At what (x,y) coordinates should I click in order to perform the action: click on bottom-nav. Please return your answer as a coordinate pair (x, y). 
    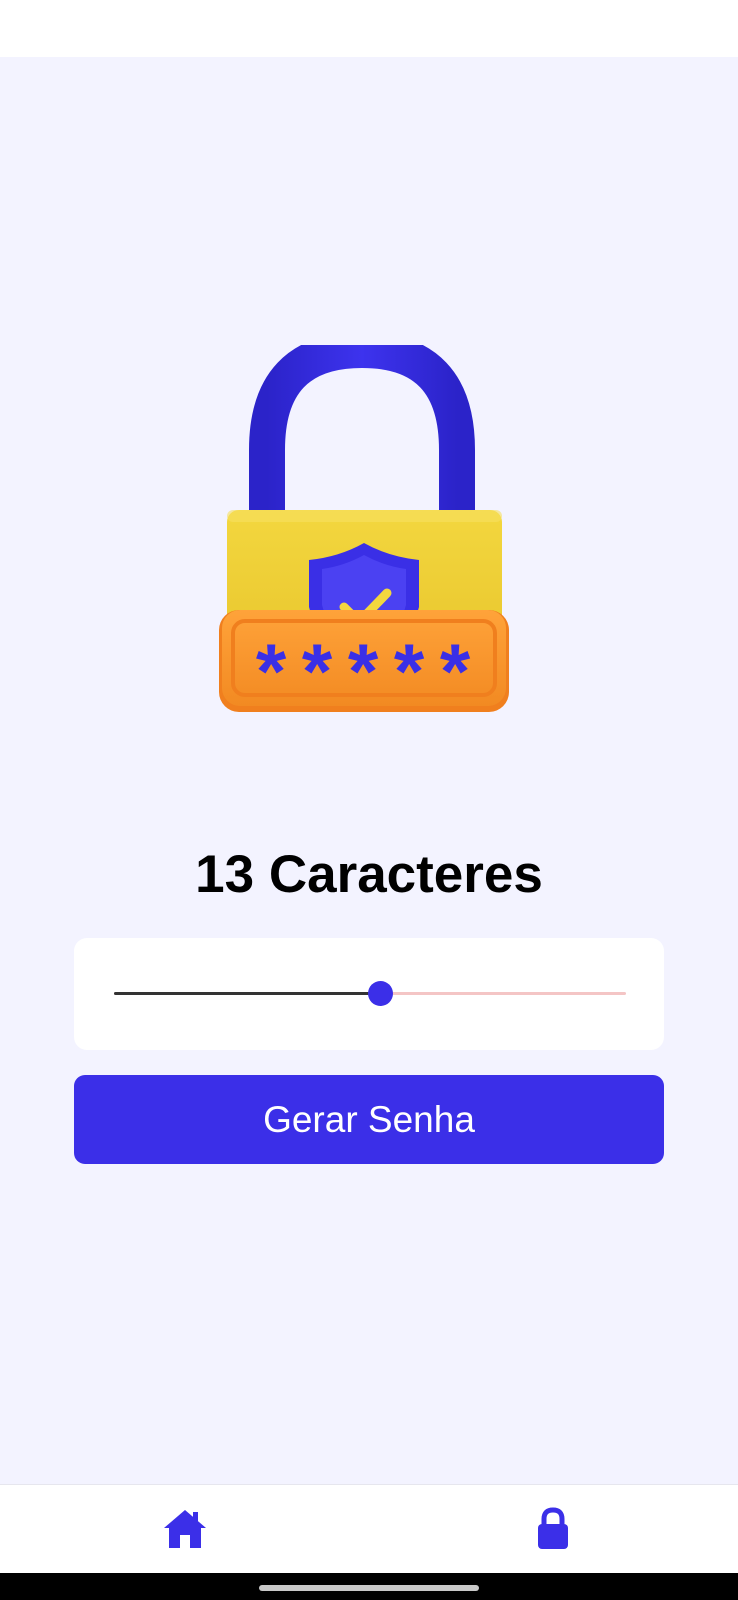
    Looking at the image, I should click on (369, 1528).